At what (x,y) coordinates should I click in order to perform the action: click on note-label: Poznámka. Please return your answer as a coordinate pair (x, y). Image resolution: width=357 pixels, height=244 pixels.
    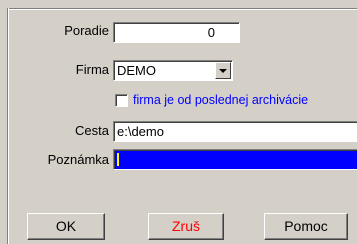
    Looking at the image, I should click on (78, 159).